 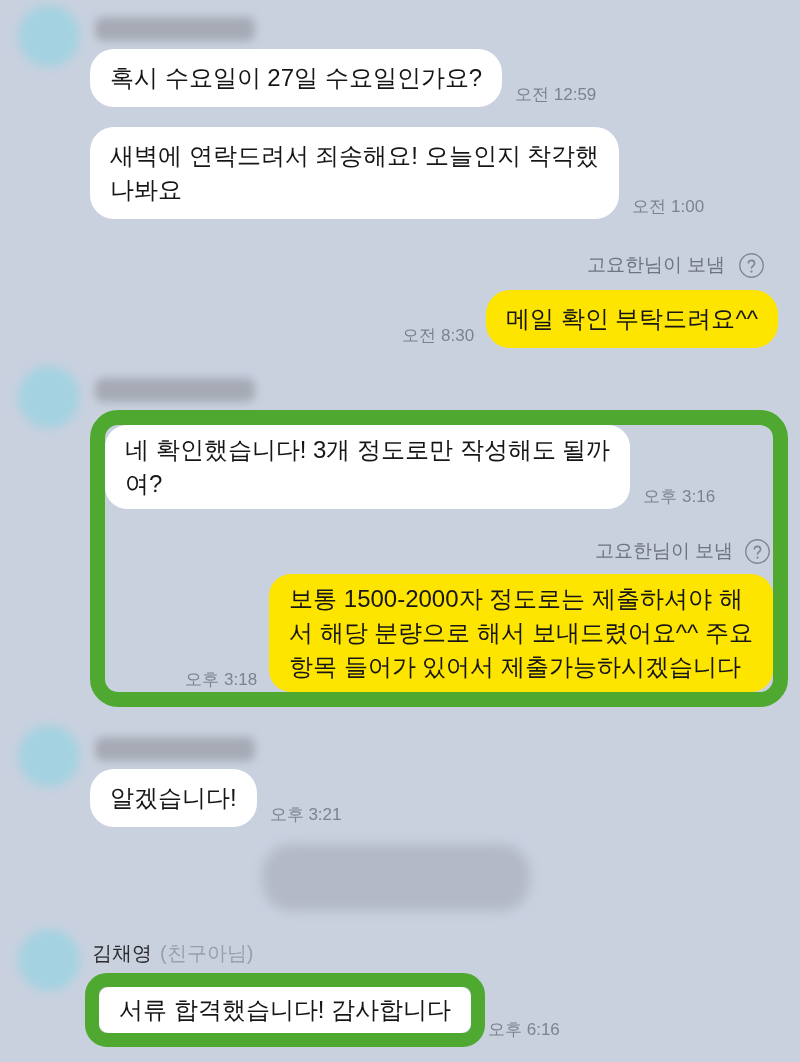 I want to click on message-bubble: 혹시 수요일이 27일 수요일인가요?, so click(x=296, y=78).